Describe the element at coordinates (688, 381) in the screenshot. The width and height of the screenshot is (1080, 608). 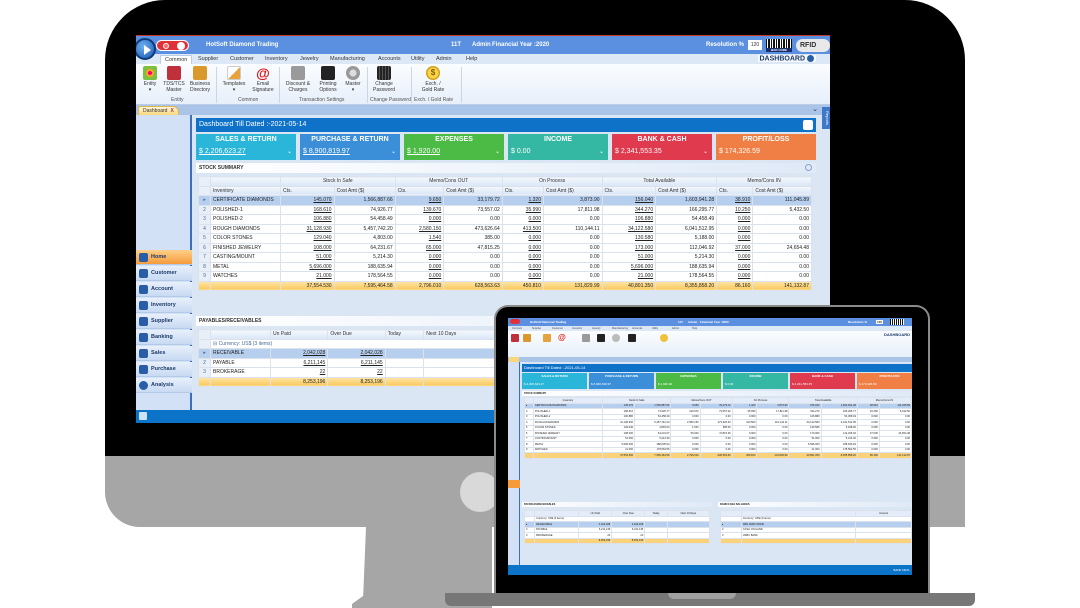
I see `kpi-expenses: EXPENSES $ 1,920.00` at that location.